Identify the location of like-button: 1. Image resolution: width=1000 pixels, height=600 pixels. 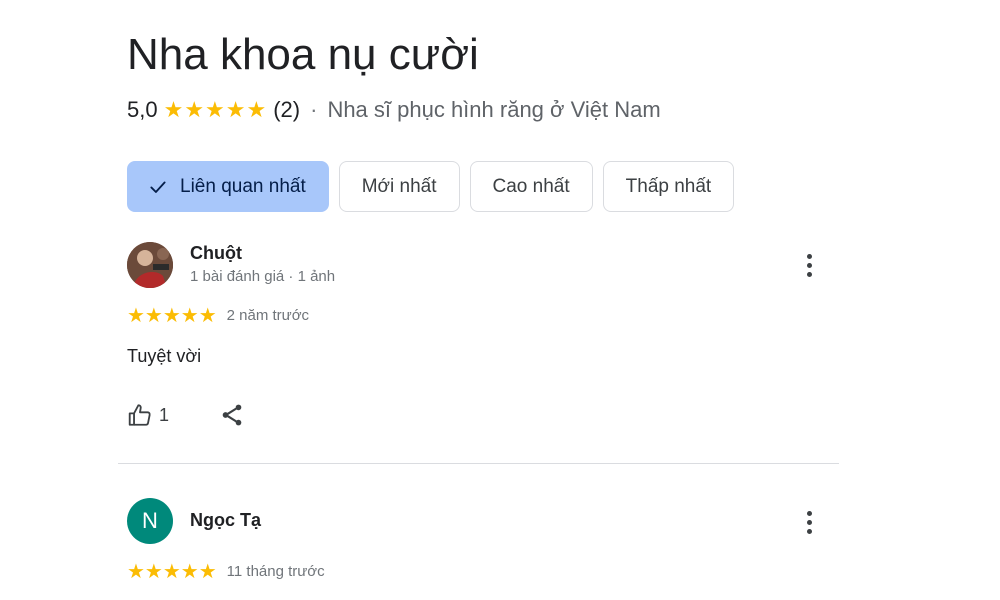
(148, 415).